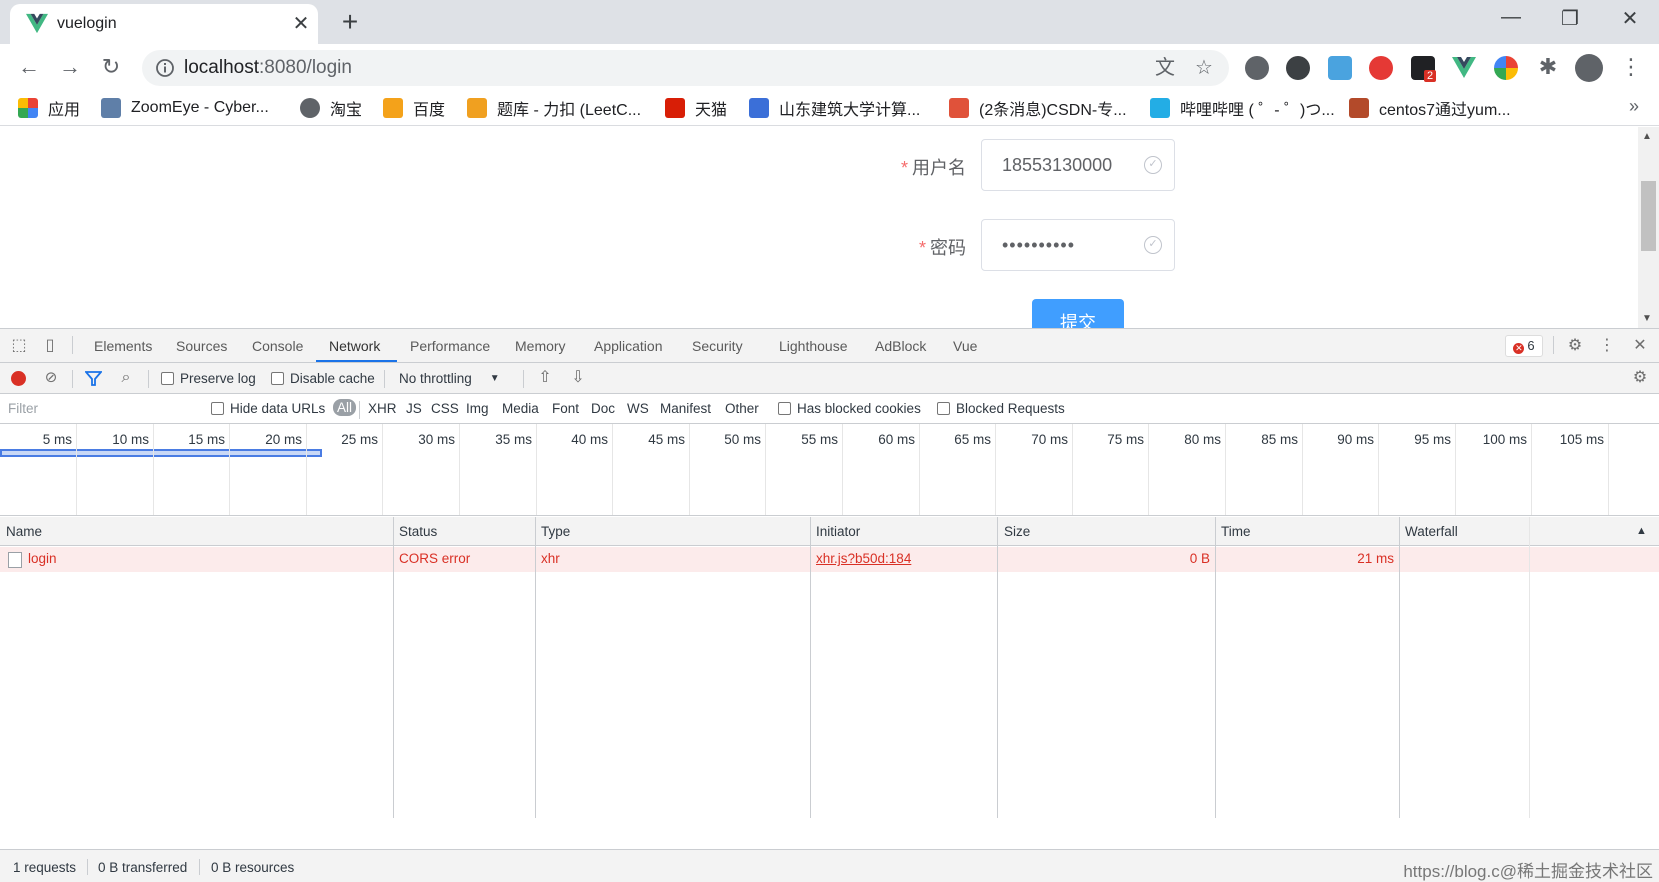 Image resolution: width=1659 pixels, height=882 pixels. What do you see at coordinates (126, 378) in the screenshot?
I see `search-icon: ⌕` at bounding box center [126, 378].